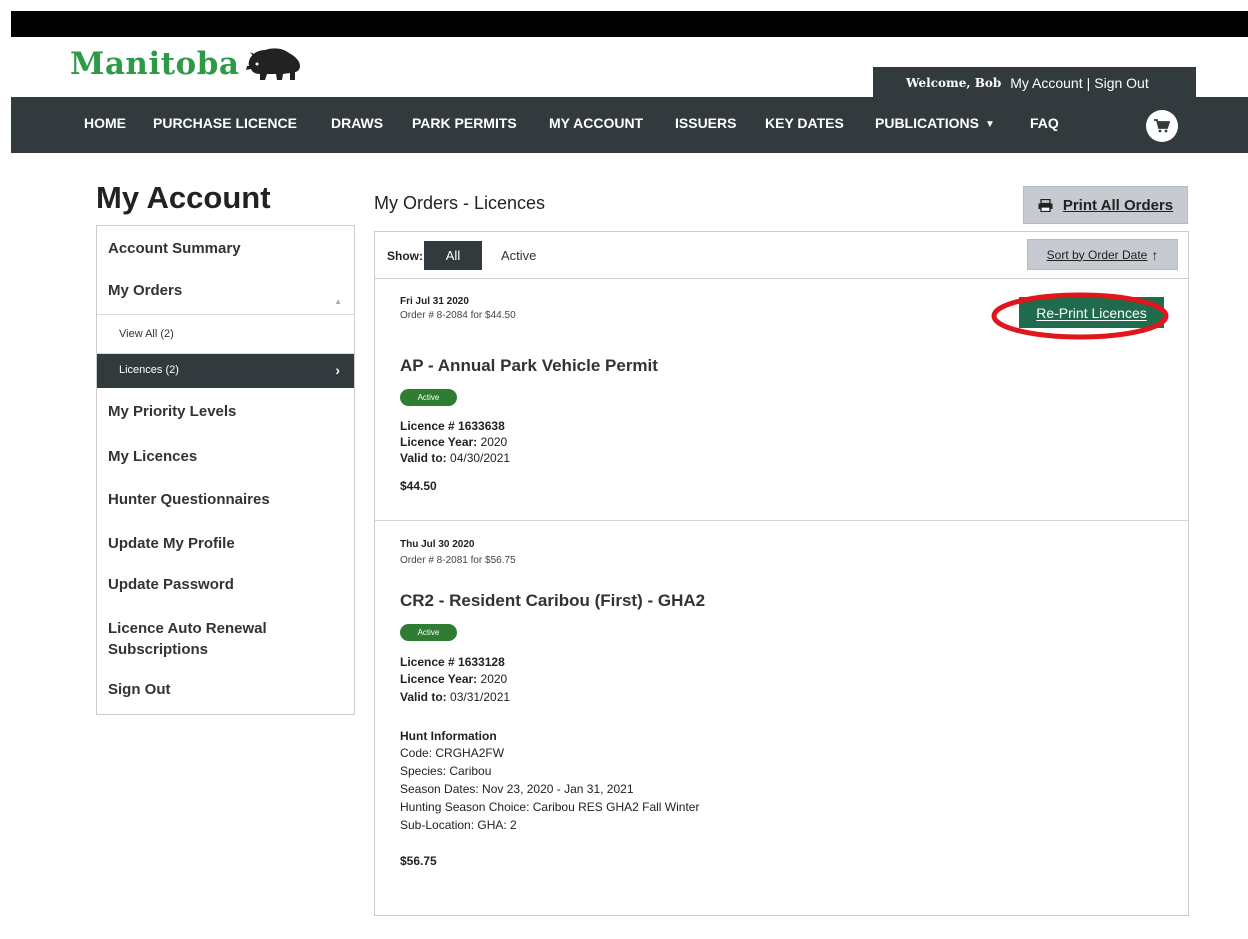 The height and width of the screenshot is (939, 1248). I want to click on highlight-ellipse, so click(1080, 316).